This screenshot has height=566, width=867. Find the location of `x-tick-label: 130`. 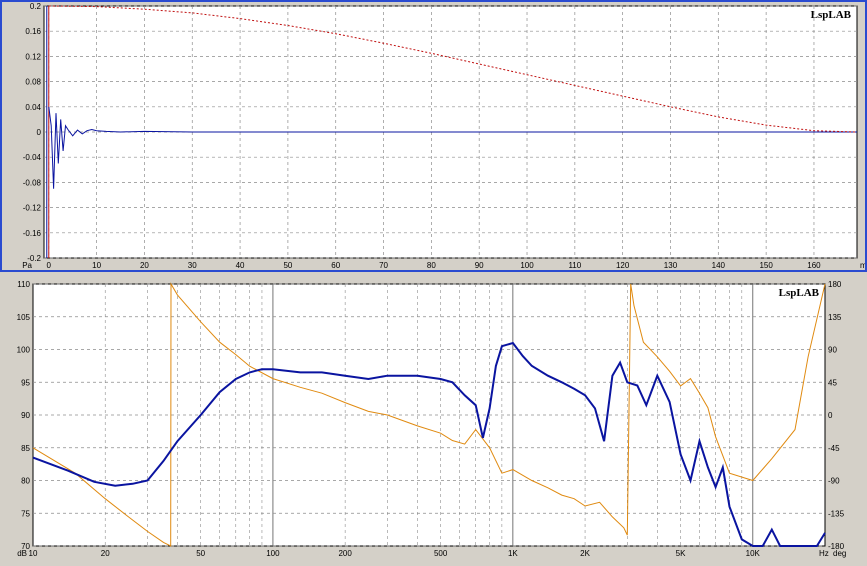

x-tick-label: 130 is located at coordinates (671, 265).